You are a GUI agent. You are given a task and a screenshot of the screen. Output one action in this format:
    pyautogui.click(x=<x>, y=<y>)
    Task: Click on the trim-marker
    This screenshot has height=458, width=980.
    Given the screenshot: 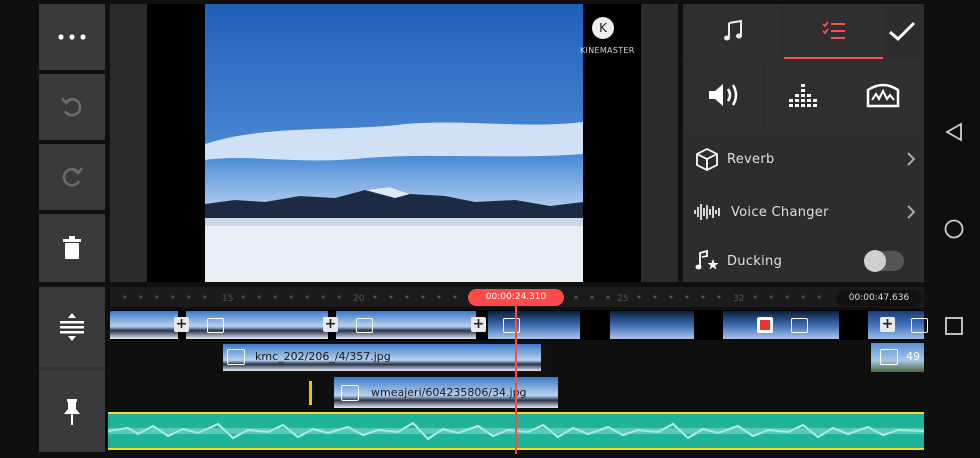 What is the action you would take?
    pyautogui.click(x=310, y=393)
    